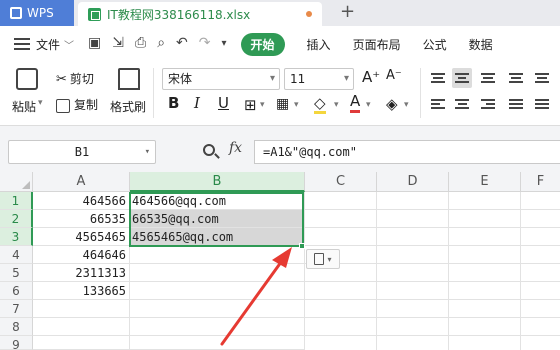 This screenshot has height=350, width=560. What do you see at coordinates (320, 104) in the screenshot?
I see `fill-color-icon: ◇` at bounding box center [320, 104].